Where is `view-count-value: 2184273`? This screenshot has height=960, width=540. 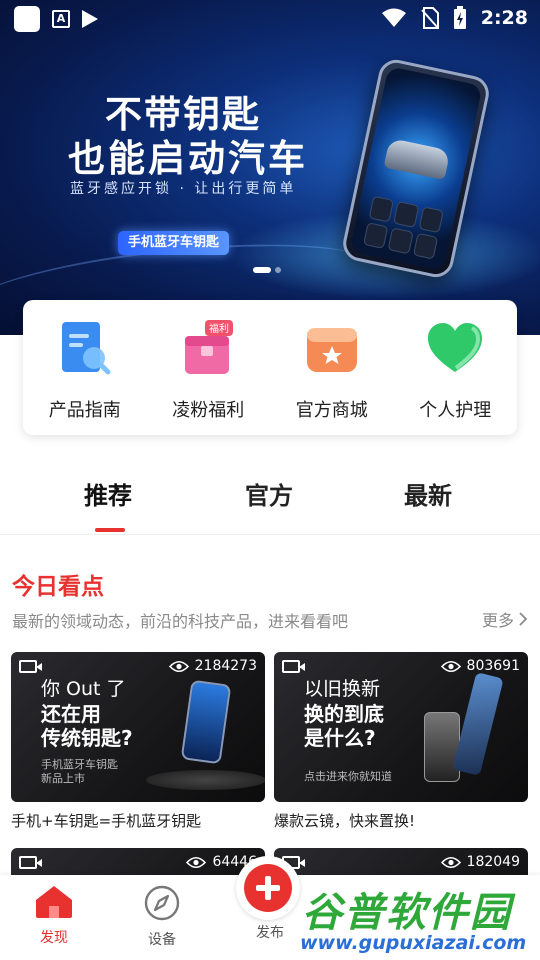
view-count-value: 2184273 is located at coordinates (225, 666).